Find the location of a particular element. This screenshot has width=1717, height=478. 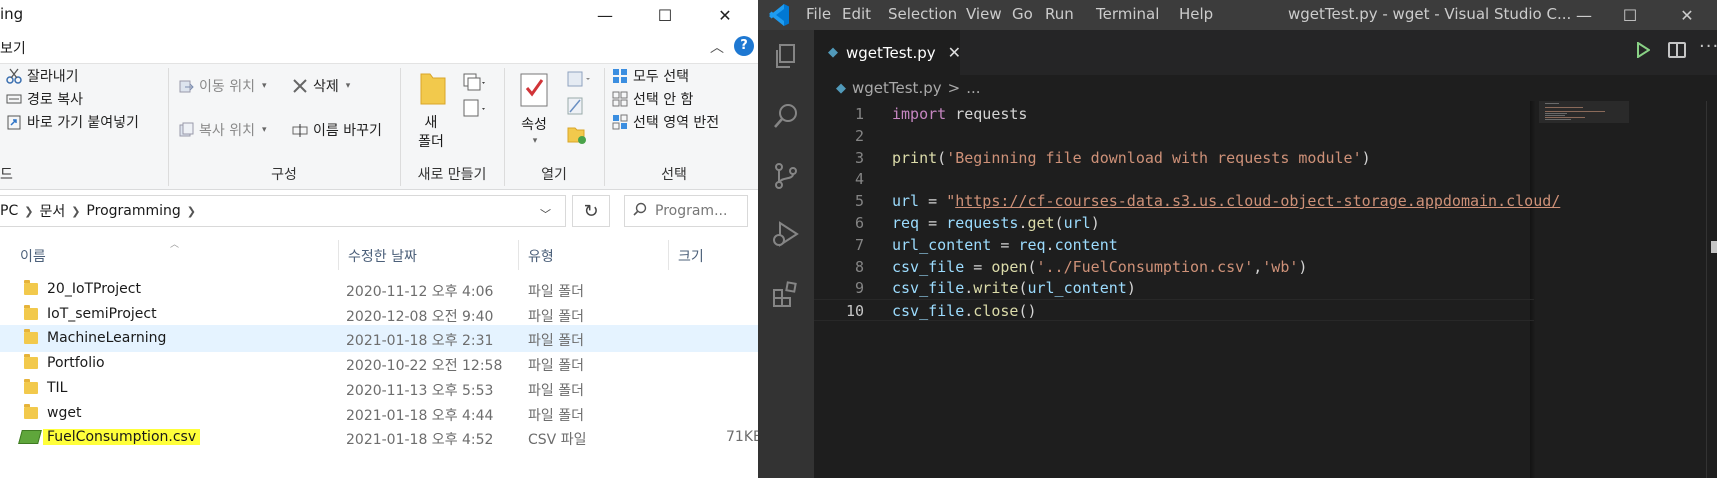

file-row: 20_IoTProject 2020-11-12 오후 4:06 파일 폴더 is located at coordinates (379, 289).